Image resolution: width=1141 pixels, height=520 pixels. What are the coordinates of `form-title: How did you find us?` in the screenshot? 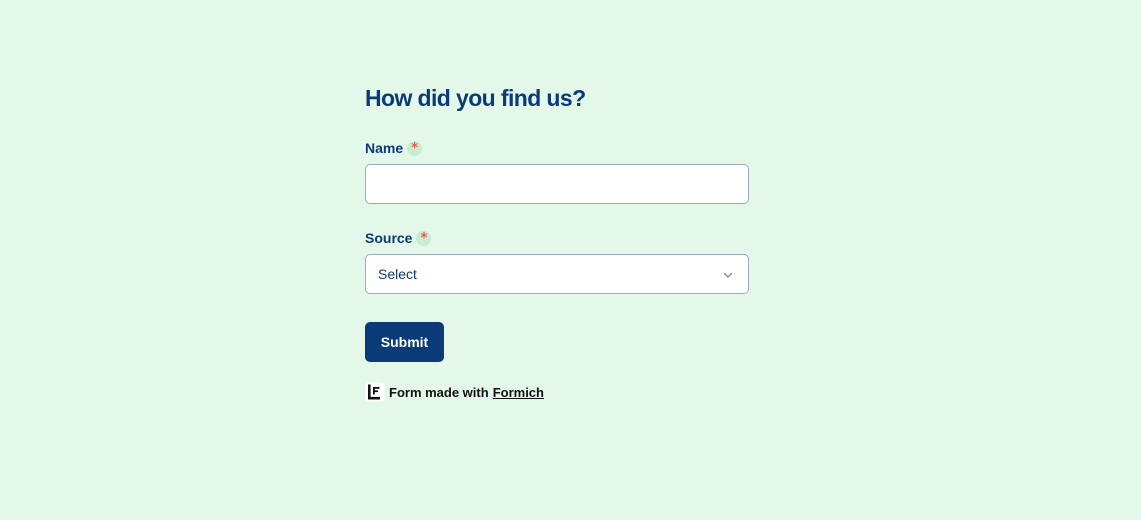 It's located at (475, 98).